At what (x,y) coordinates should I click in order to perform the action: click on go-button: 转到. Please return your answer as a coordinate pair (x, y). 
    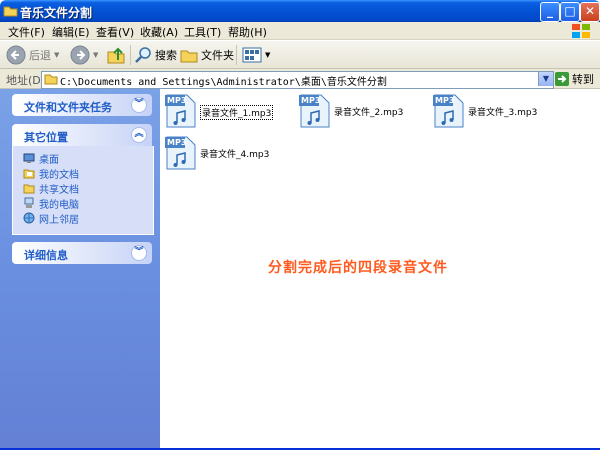
    Looking at the image, I should click on (574, 79).